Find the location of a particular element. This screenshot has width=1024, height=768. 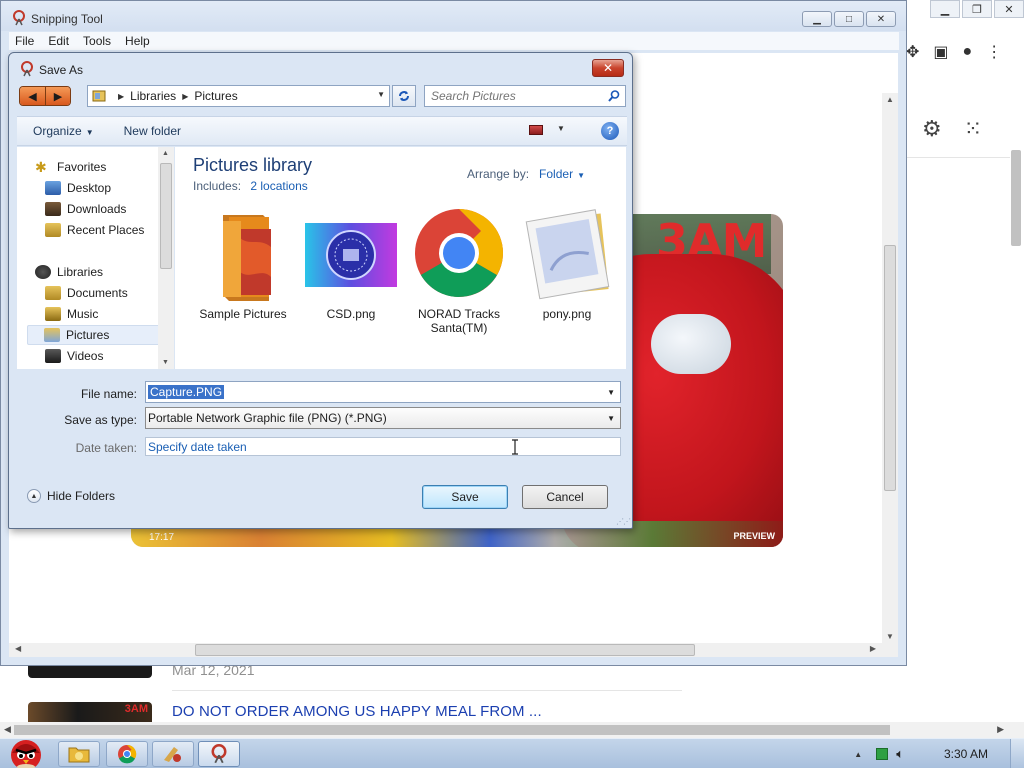

feed-divider is located at coordinates (427, 690).